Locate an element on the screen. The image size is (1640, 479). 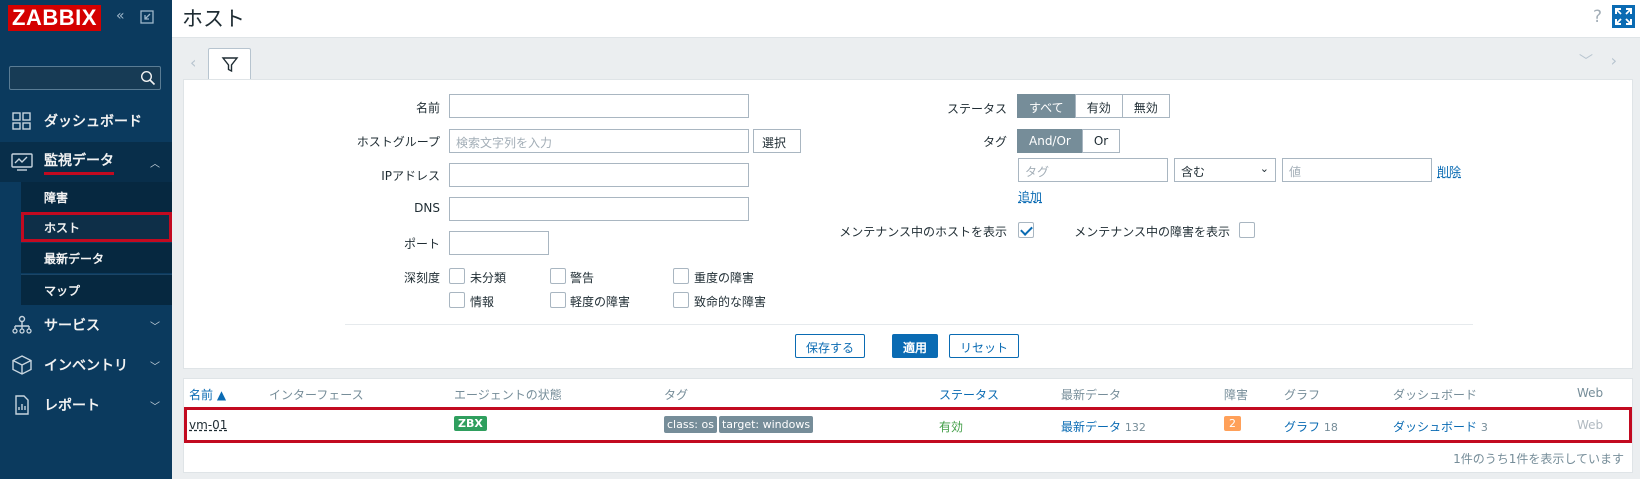
filter-icon is located at coordinates (230, 65).